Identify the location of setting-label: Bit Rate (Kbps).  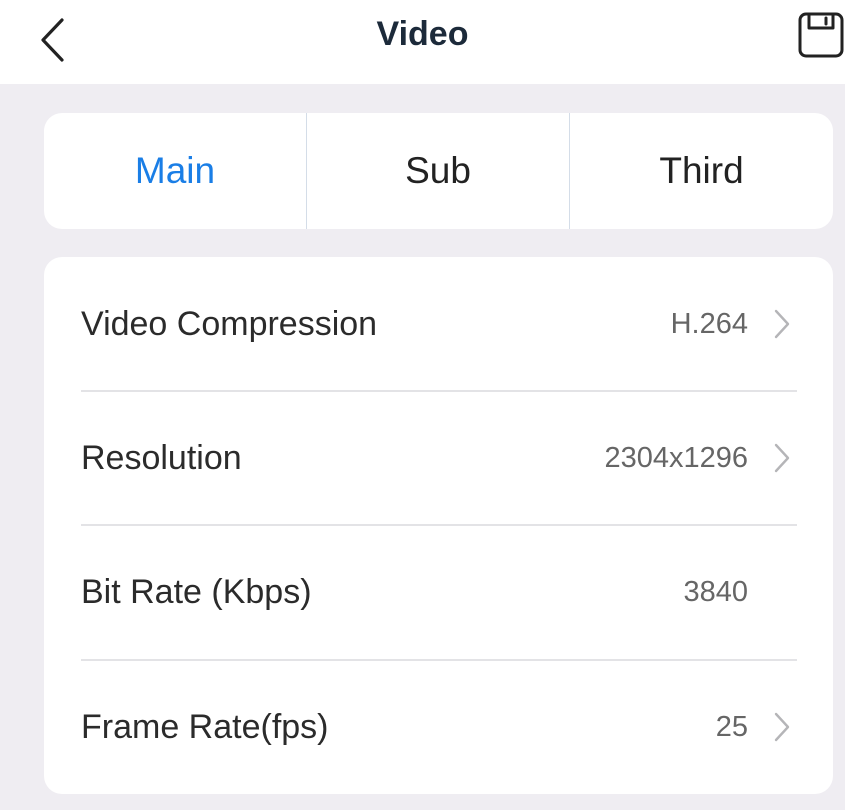
(196, 592).